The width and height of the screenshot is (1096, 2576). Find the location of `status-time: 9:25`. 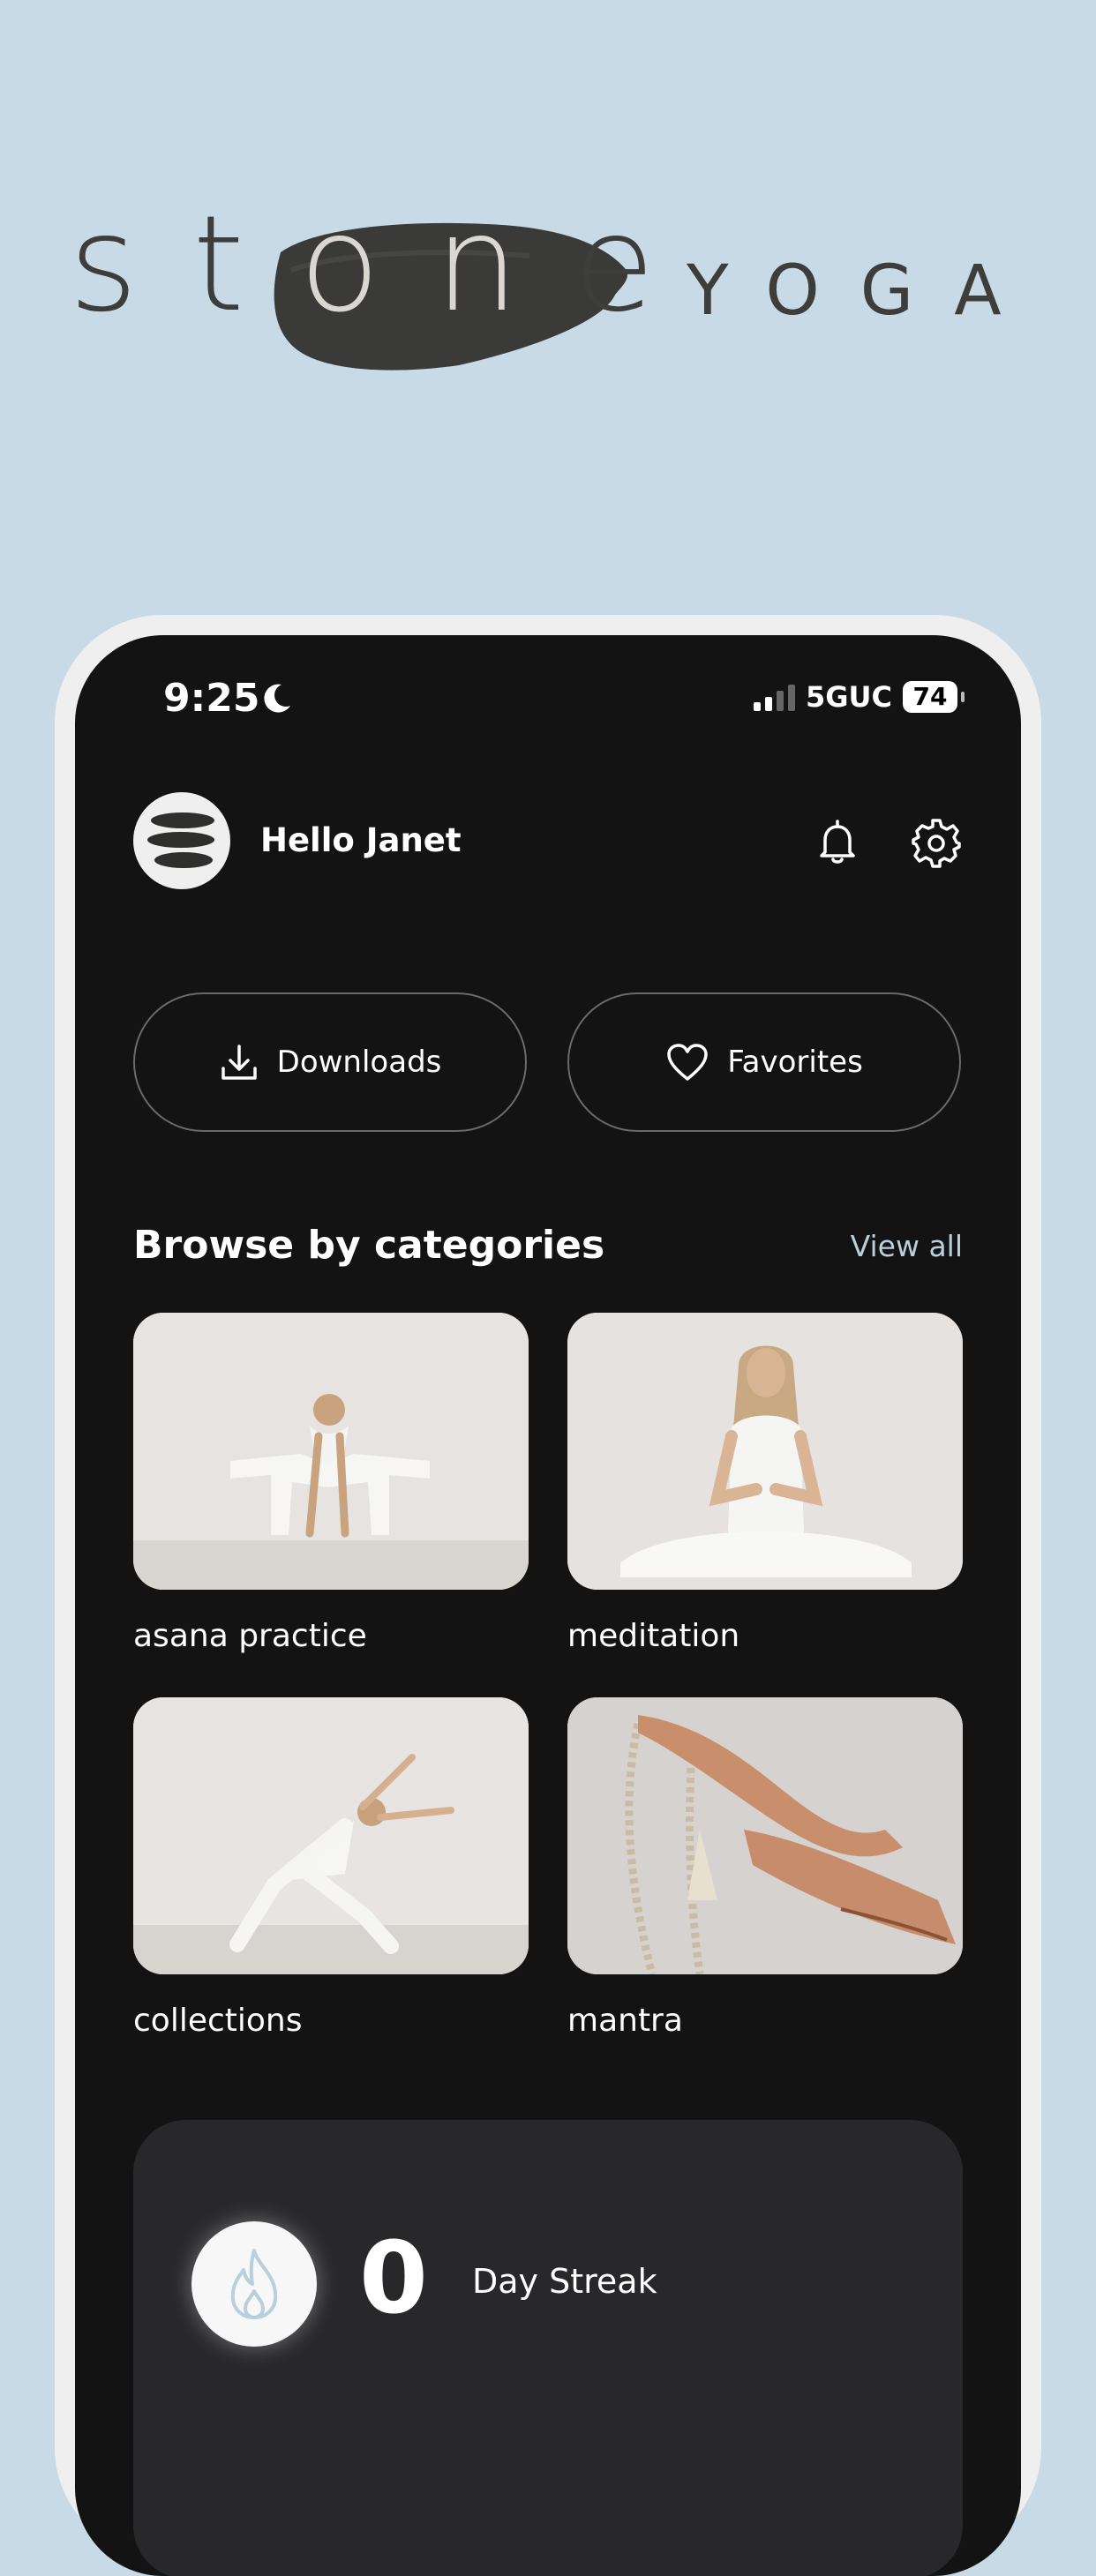

status-time: 9:25 is located at coordinates (211, 699).